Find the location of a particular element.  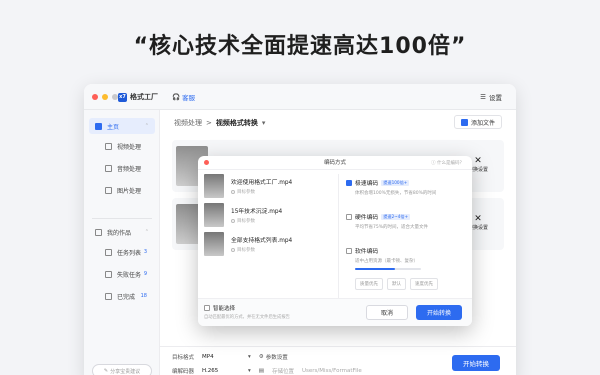

sidebar-item-image: 图片处理 is located at coordinates (122, 190).